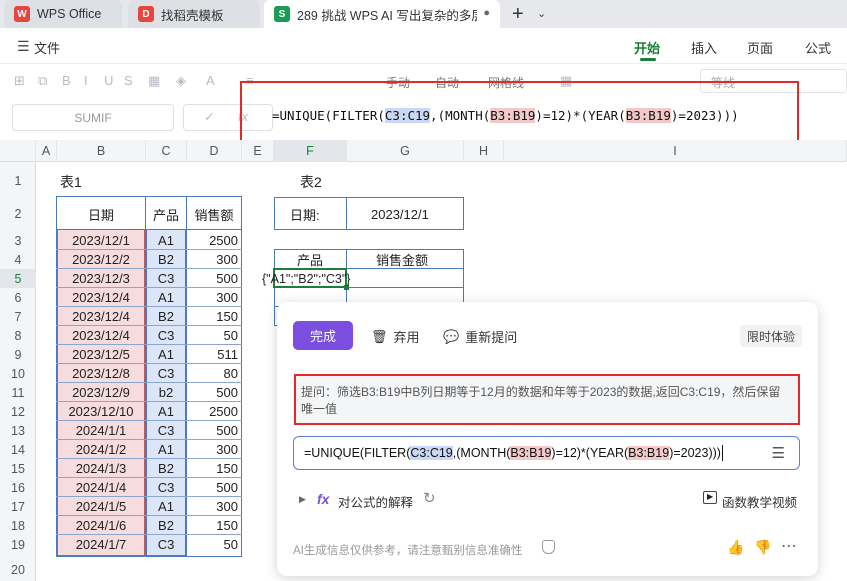 The image size is (847, 581). I want to click on tab-docer-templates: D 找稻壳模板, so click(194, 14).